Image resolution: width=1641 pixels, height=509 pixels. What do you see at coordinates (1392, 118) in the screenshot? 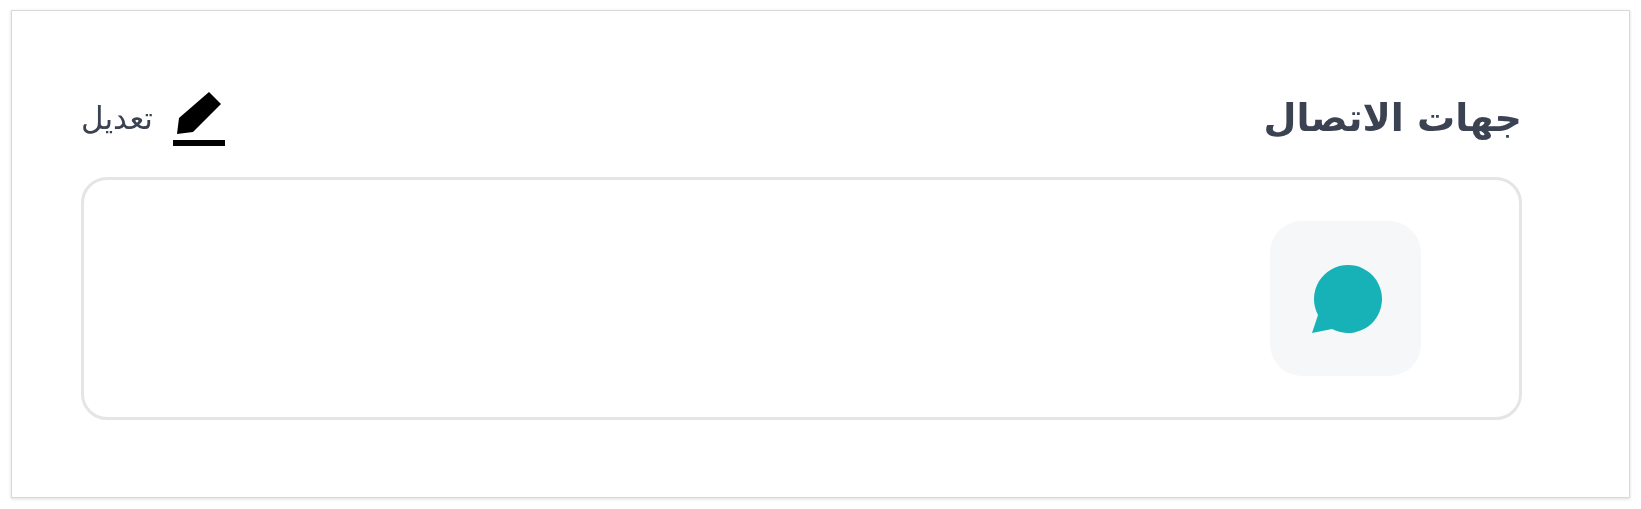
I see `section-title: جهات الاتصال` at bounding box center [1392, 118].